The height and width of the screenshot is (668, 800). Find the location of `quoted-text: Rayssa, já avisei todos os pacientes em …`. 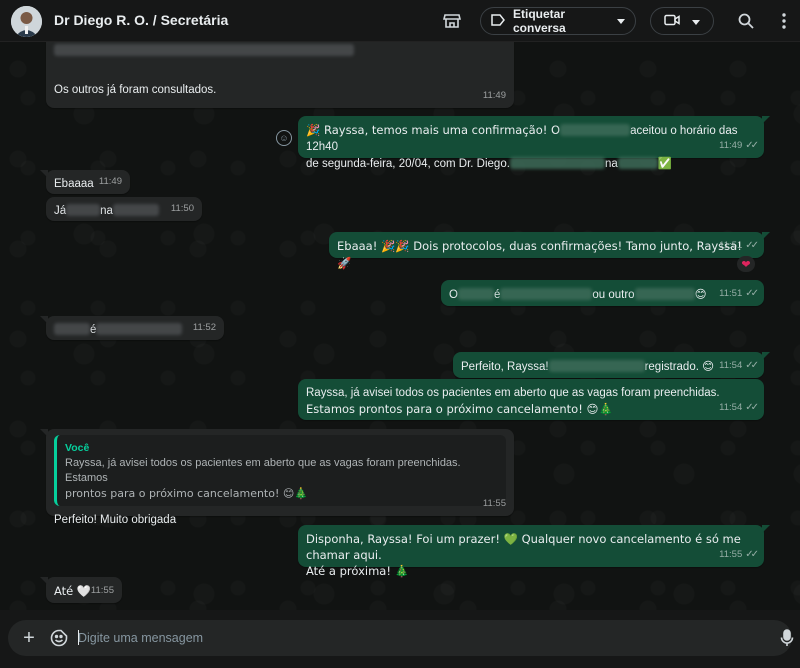

quoted-text: Rayssa, já avisei todos os pacientes em … is located at coordinates (263, 470).